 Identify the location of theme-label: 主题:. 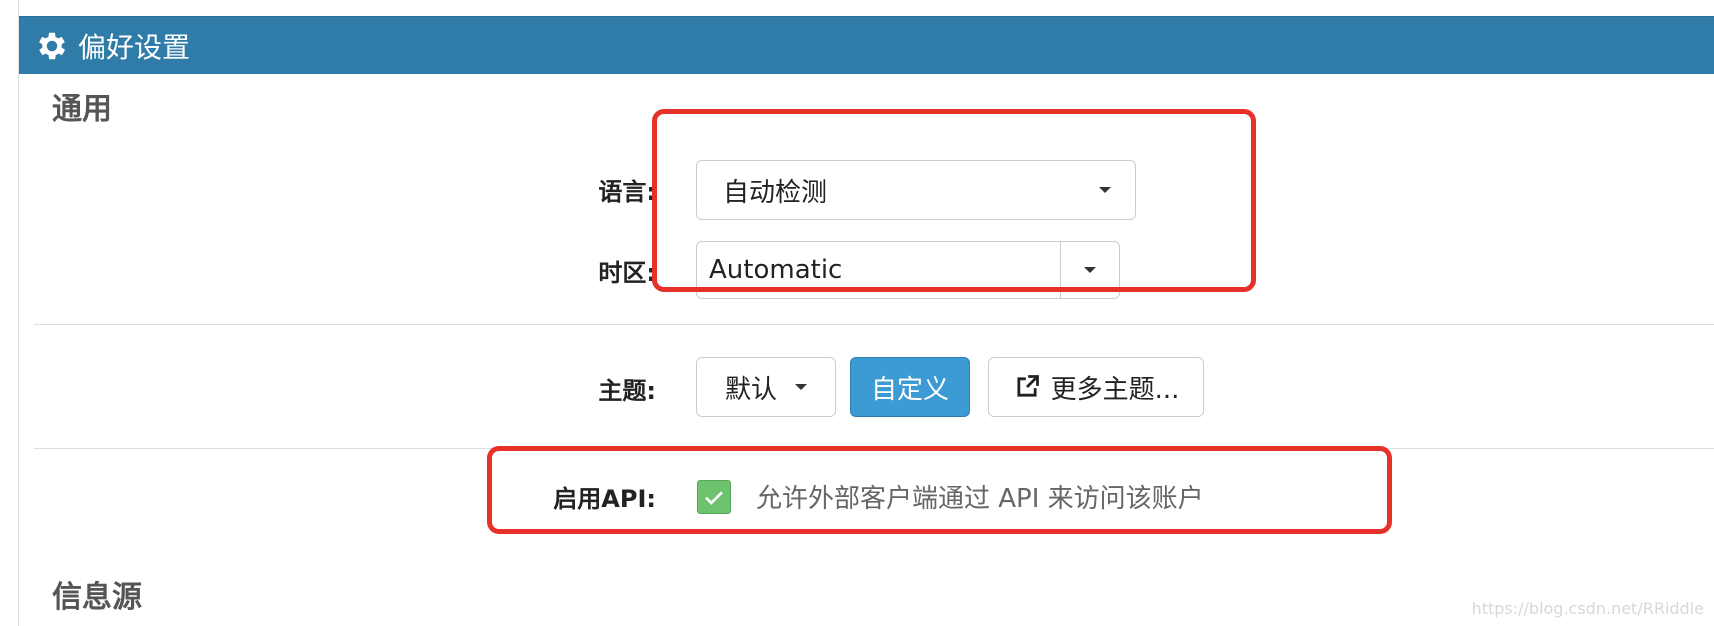
(627, 391).